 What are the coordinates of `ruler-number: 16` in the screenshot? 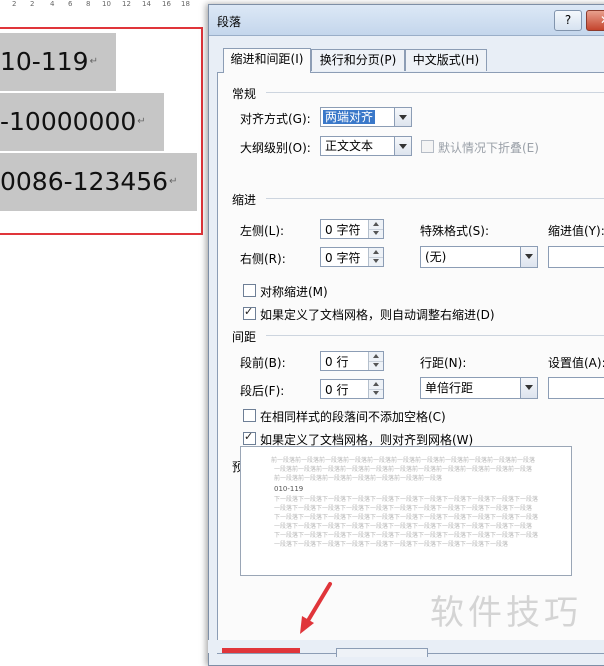 It's located at (166, 4).